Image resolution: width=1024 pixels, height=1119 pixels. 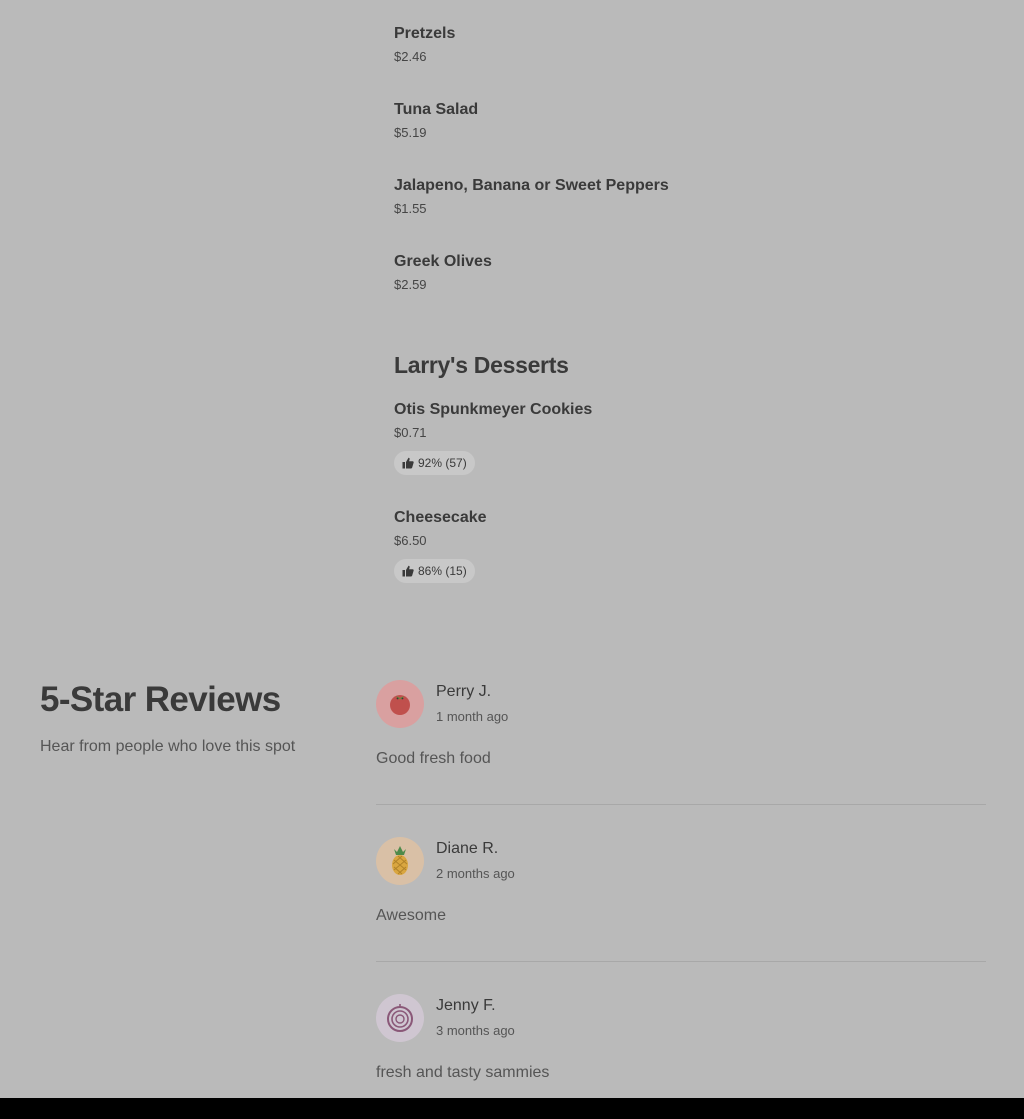 What do you see at coordinates (436, 109) in the screenshot?
I see `menu-item-name: Tuna Salad` at bounding box center [436, 109].